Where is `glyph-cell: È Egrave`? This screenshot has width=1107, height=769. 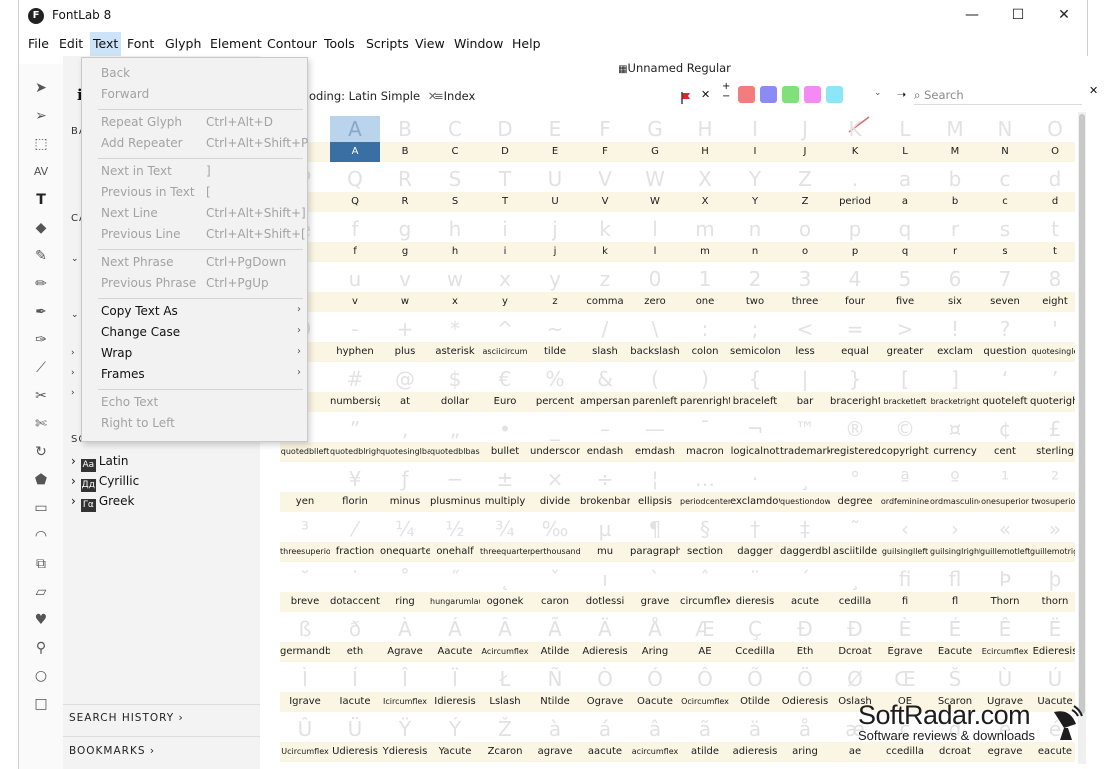 glyph-cell: È Egrave is located at coordinates (905, 637).